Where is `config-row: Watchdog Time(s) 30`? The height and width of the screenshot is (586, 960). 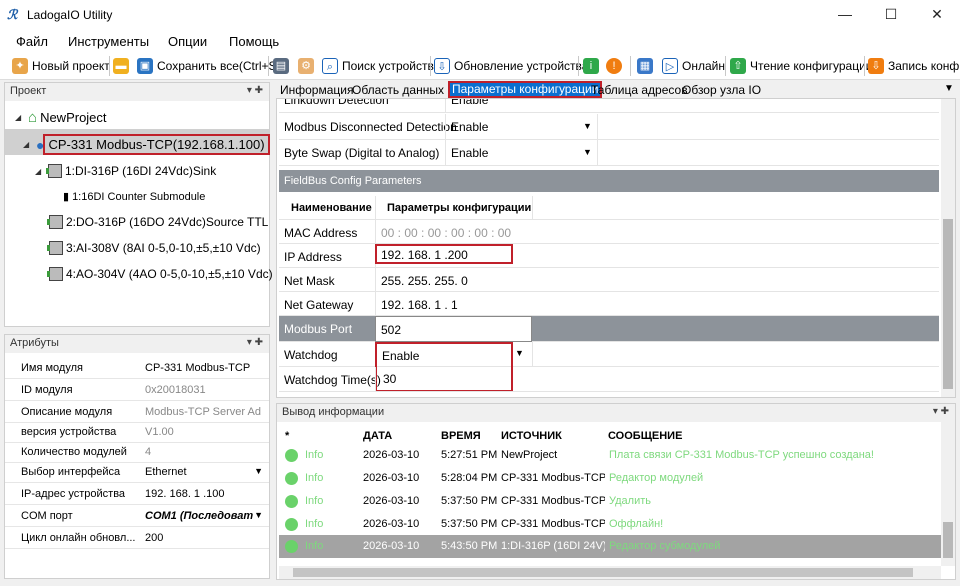 config-row: Watchdog Time(s) 30 is located at coordinates (609, 379).